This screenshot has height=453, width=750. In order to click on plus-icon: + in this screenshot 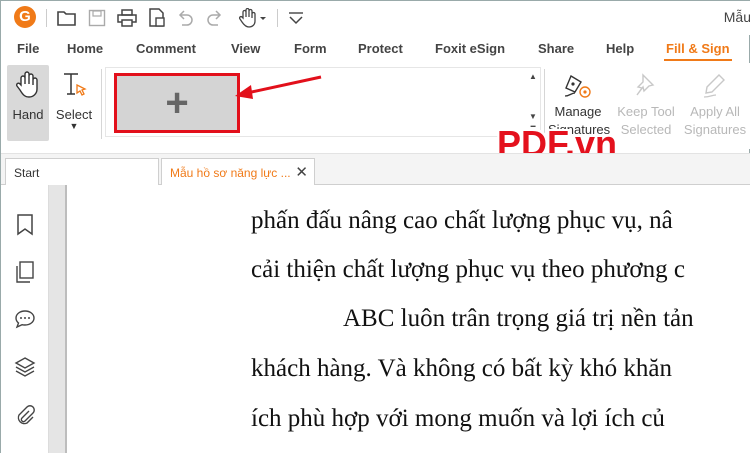, I will do `click(177, 103)`.